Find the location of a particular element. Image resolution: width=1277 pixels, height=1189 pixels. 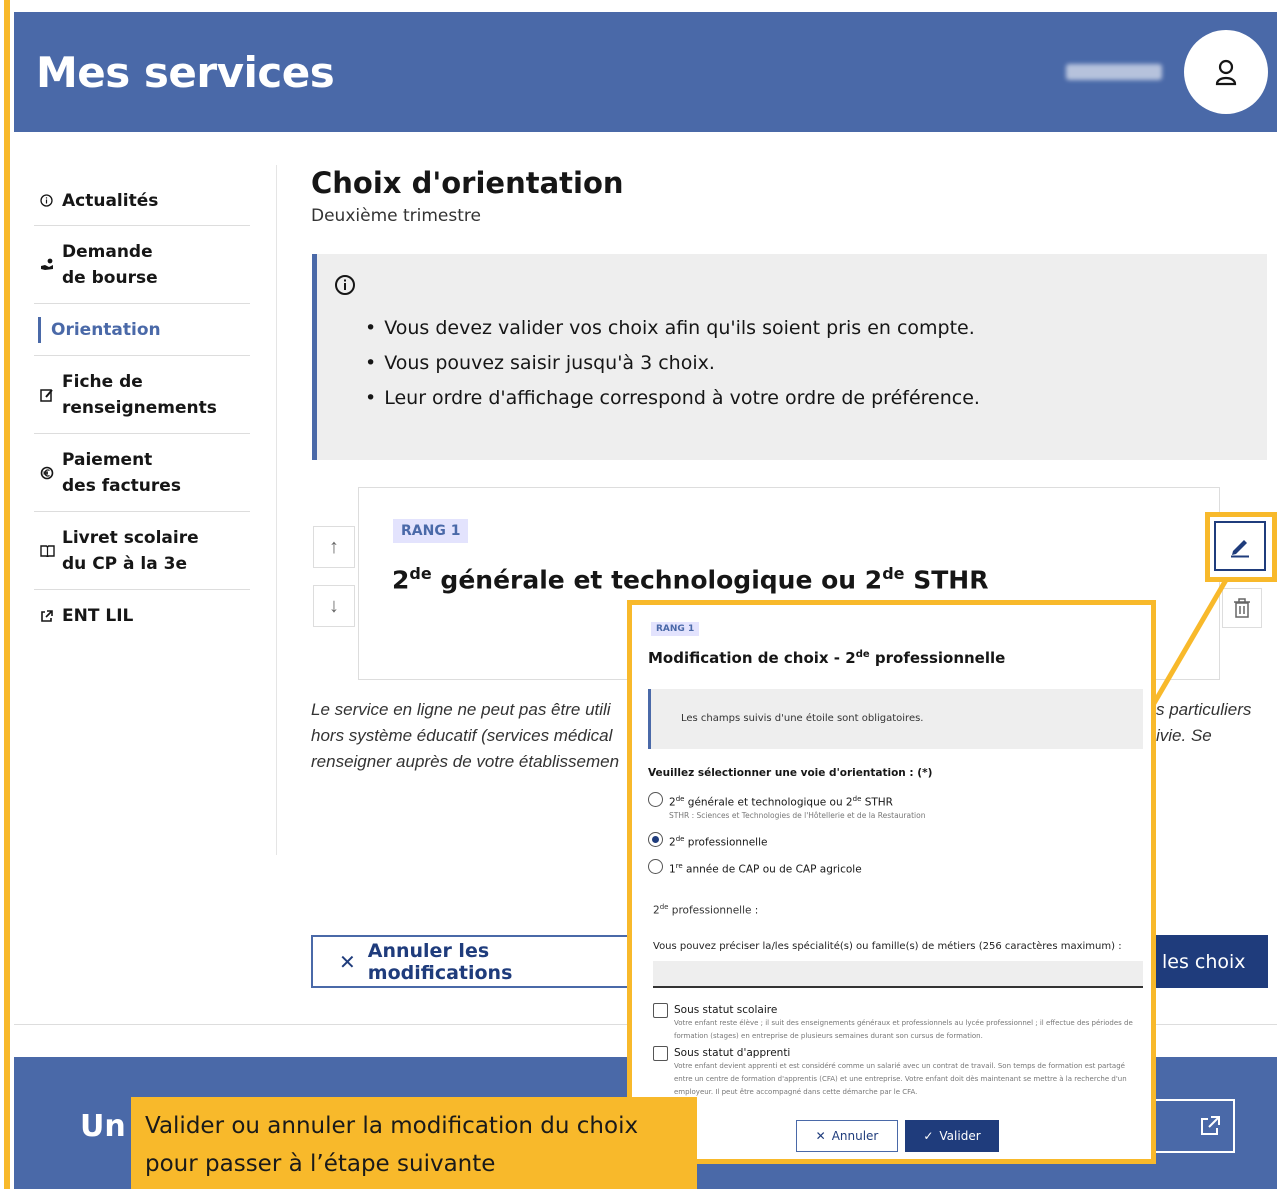

precision-input is located at coordinates (898, 974).